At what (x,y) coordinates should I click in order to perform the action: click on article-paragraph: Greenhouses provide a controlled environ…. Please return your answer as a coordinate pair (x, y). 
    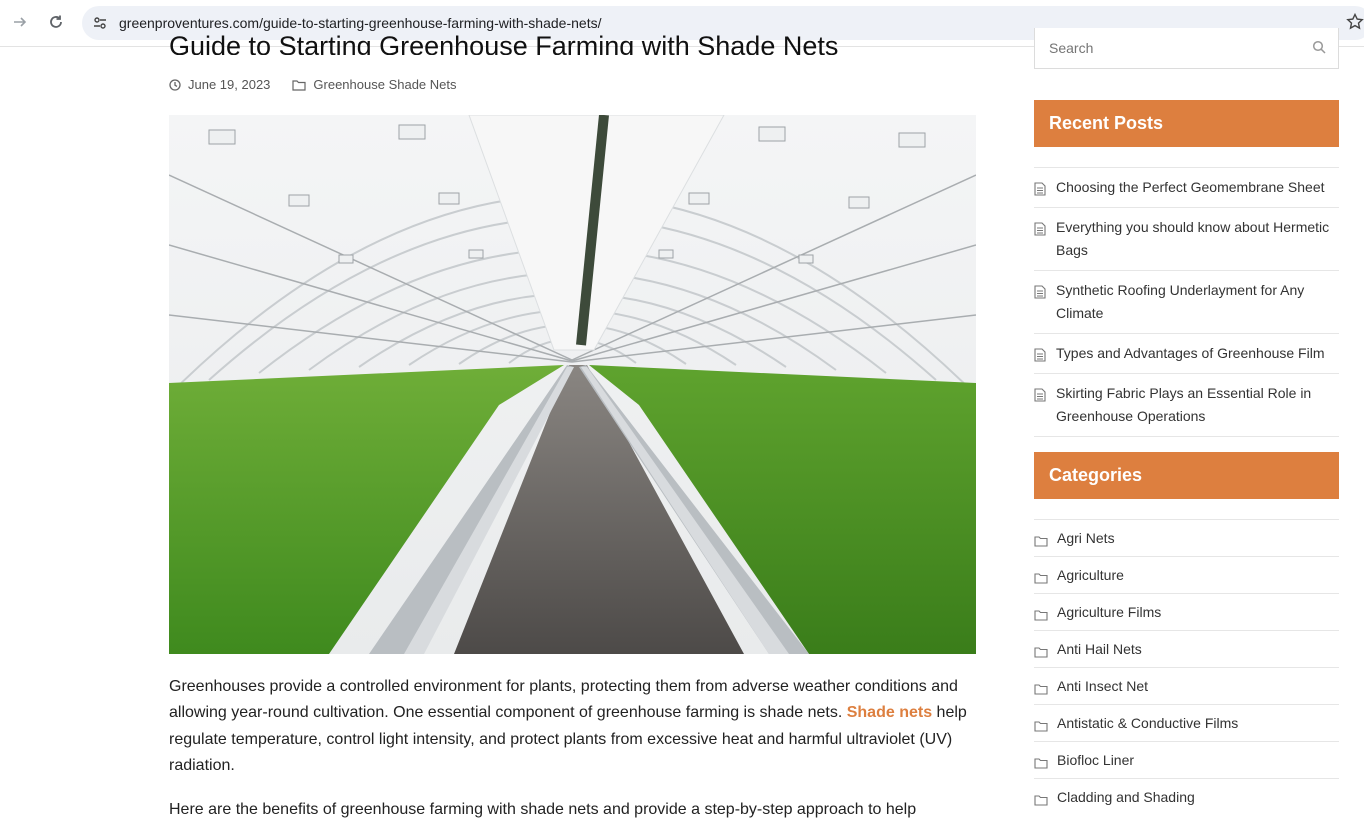
    Looking at the image, I should click on (573, 727).